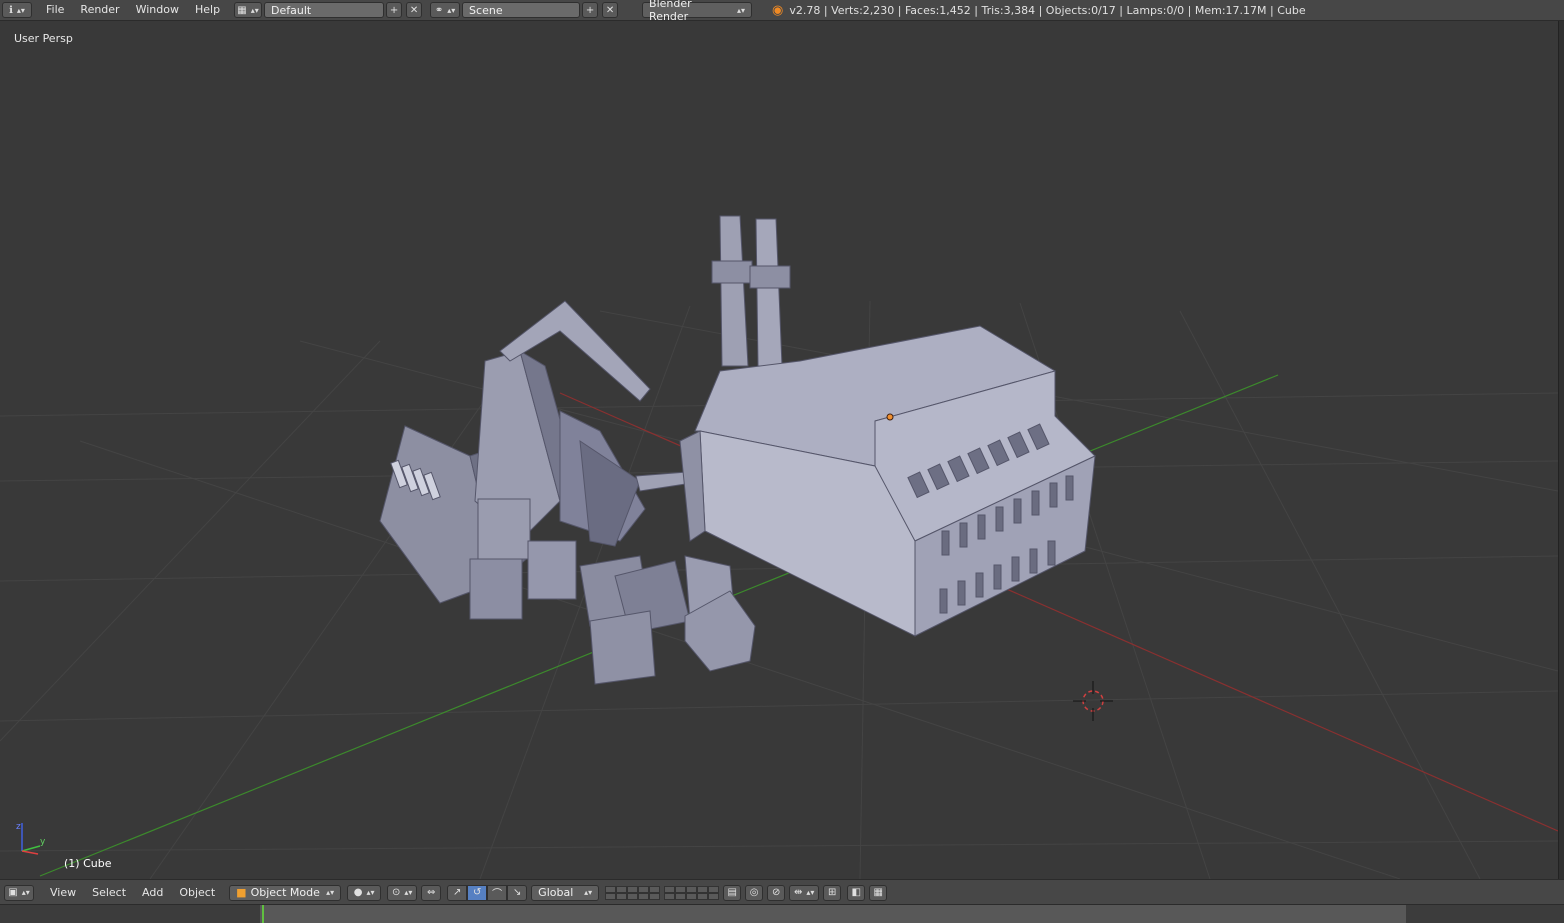  Describe the element at coordinates (497, 892) in the screenshot. I see `scale-icon: ⌒` at that location.